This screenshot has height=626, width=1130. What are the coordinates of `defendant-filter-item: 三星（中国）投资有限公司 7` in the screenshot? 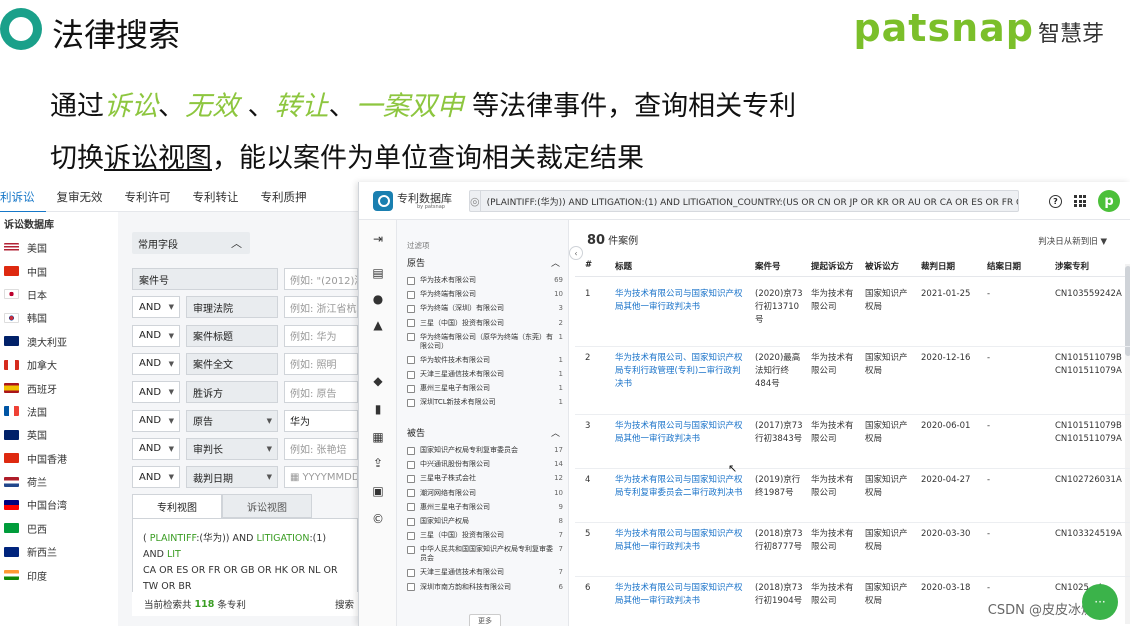 It's located at (485, 535).